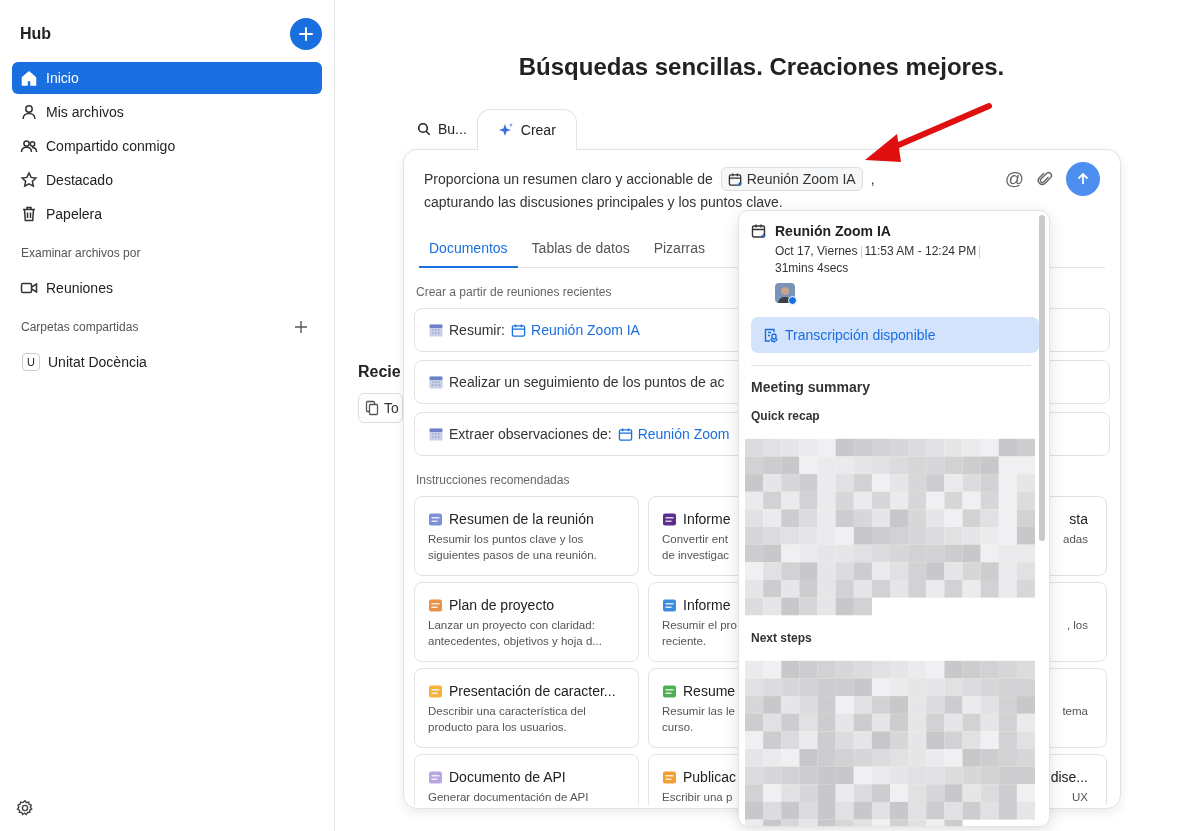 The width and height of the screenshot is (1188, 831). I want to click on prompt-text: ,, so click(872, 179).